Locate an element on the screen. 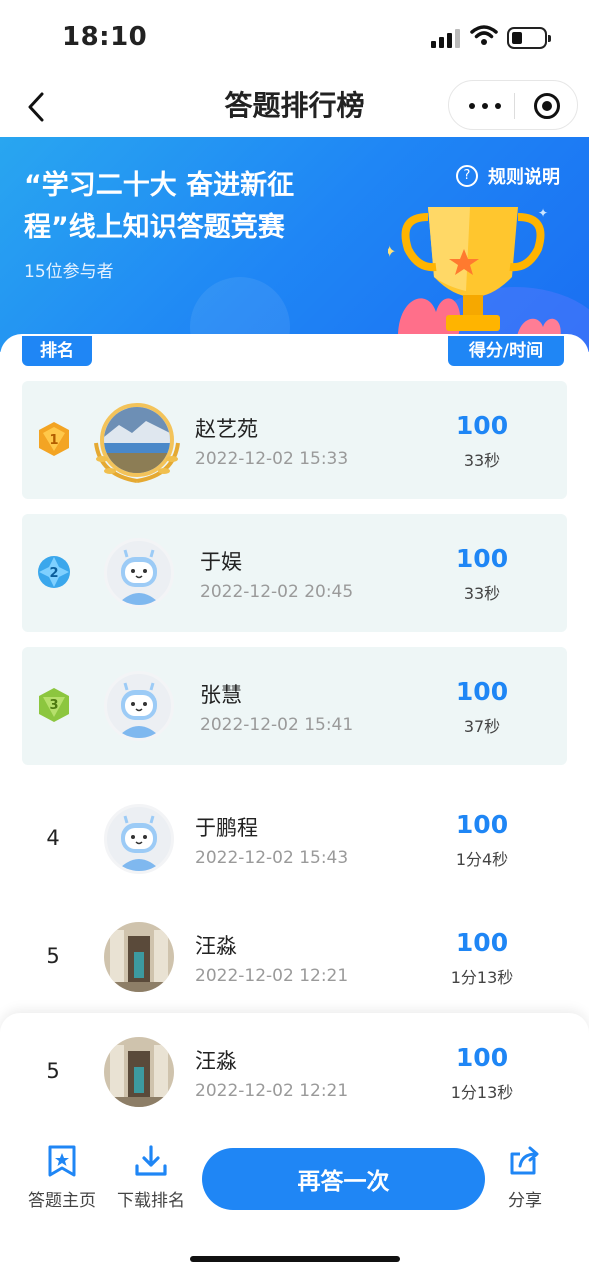 The image size is (589, 1276). participant-name: 于娱 is located at coordinates (221, 562).